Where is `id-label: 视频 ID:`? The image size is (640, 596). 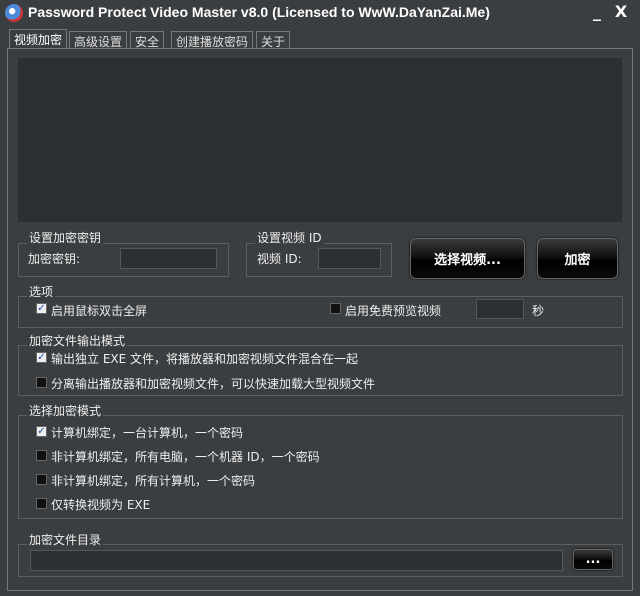 id-label: 视频 ID: is located at coordinates (279, 259).